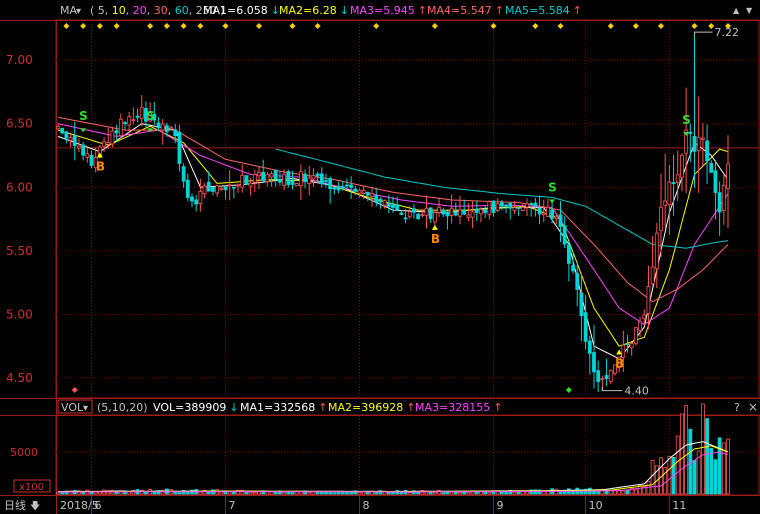 This screenshot has height=514, width=760. Describe the element at coordinates (458, 407) in the screenshot. I see `vol-ma3-value: MA3=328155 ↑` at that location.